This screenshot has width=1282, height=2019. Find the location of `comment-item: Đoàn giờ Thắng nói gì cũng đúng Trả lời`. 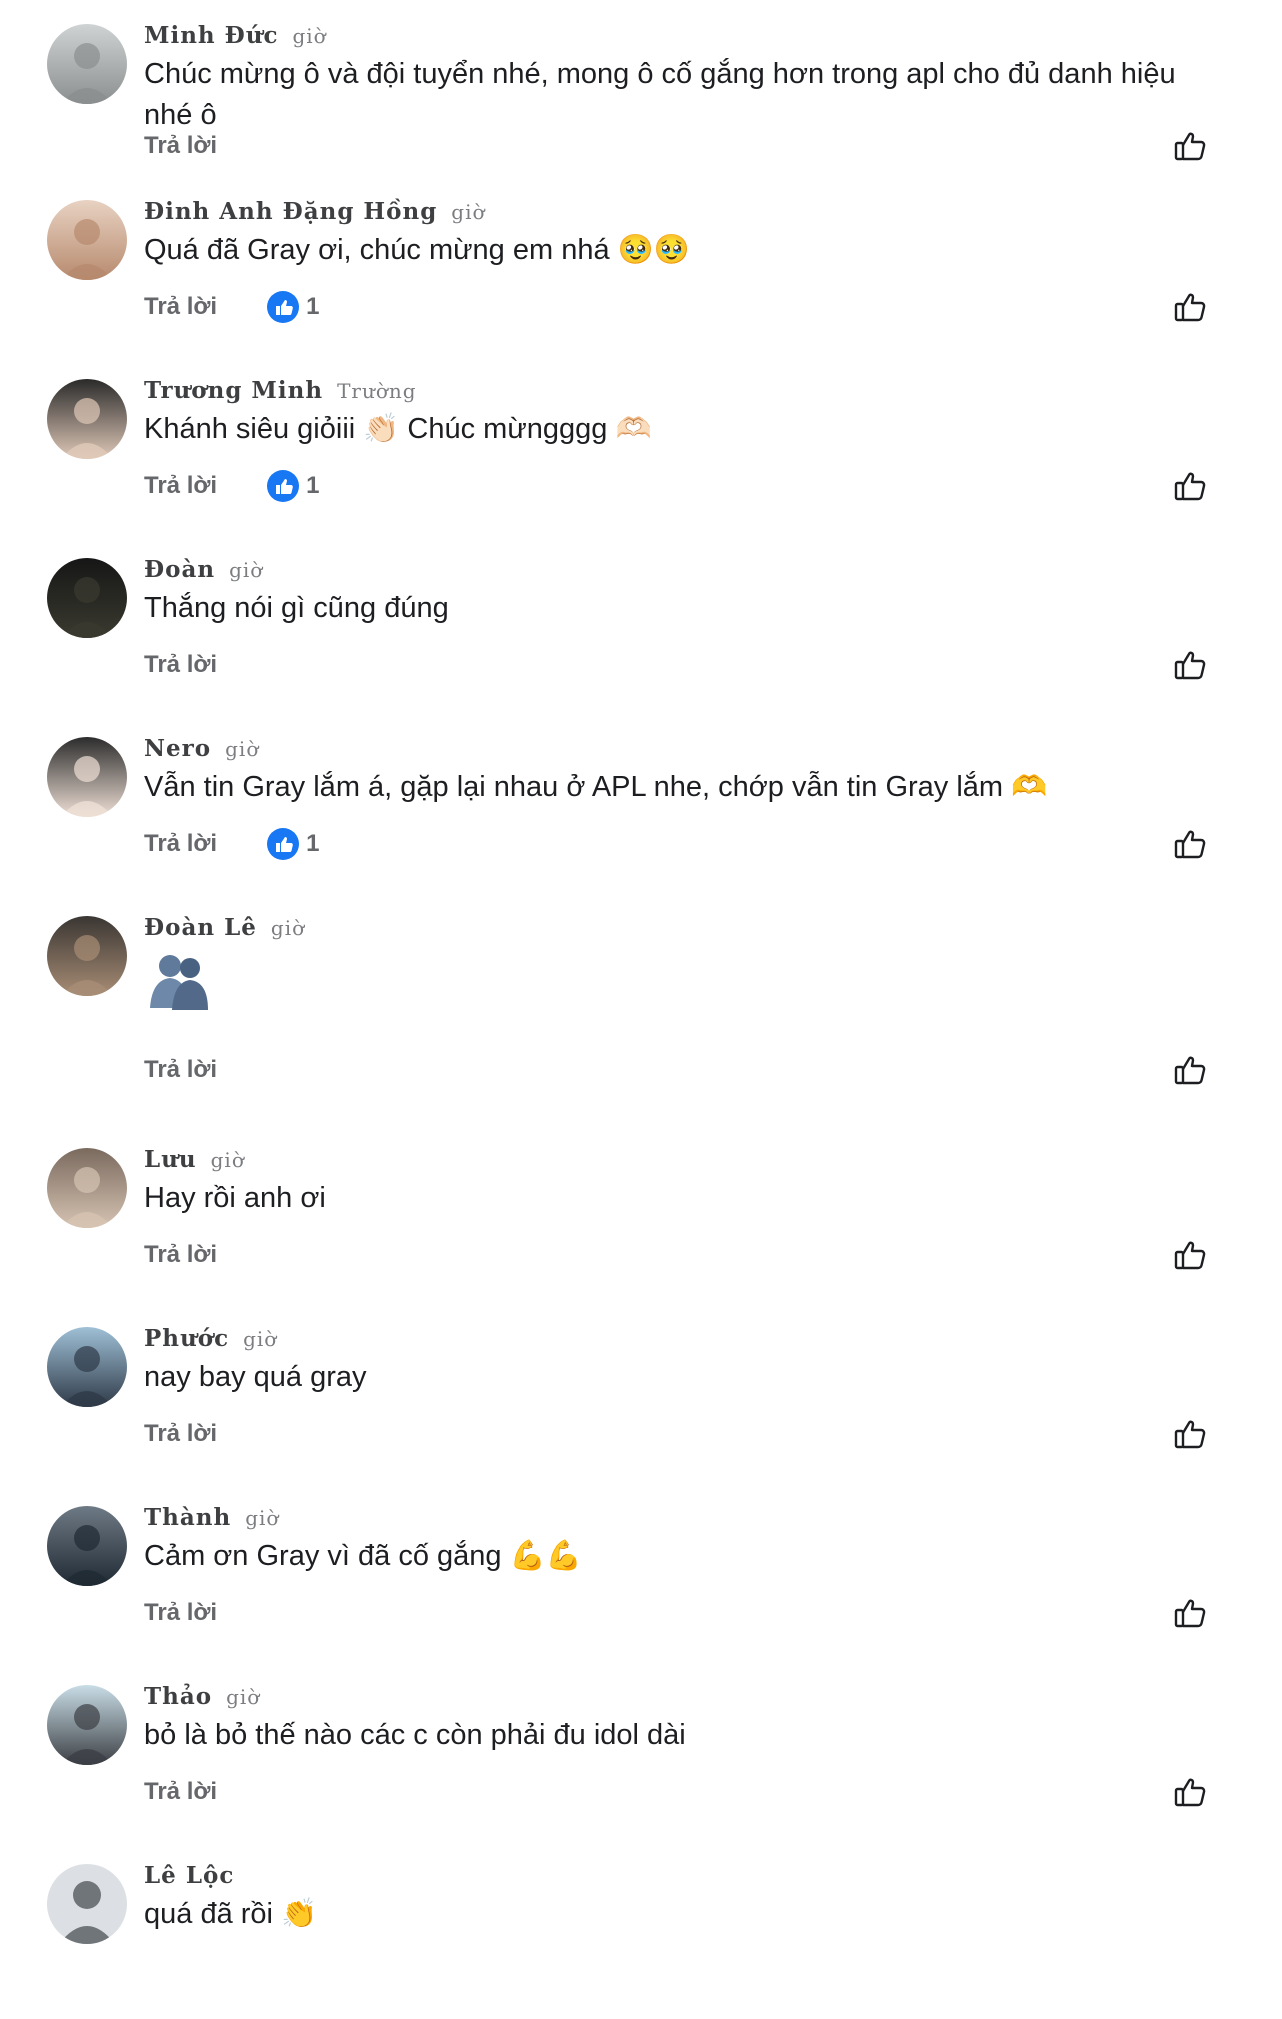

comment-item: Đoàn giờ Thắng nói gì cũng đúng Trả lời is located at coordinates (641, 623).